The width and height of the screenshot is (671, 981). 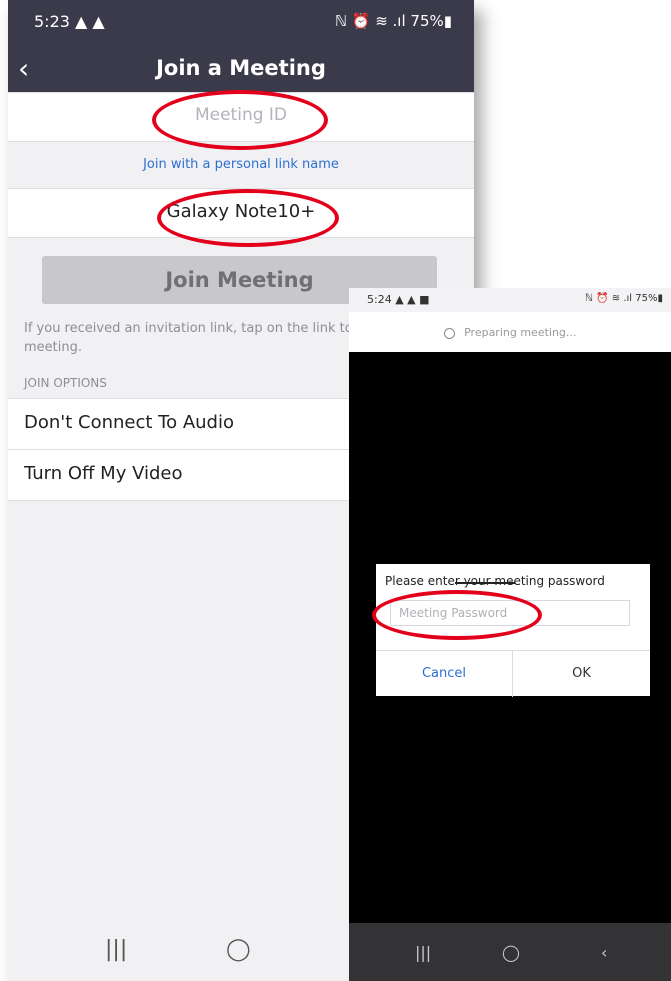 I want to click on display-name-row: Galaxy Note10+, so click(x=241, y=213).